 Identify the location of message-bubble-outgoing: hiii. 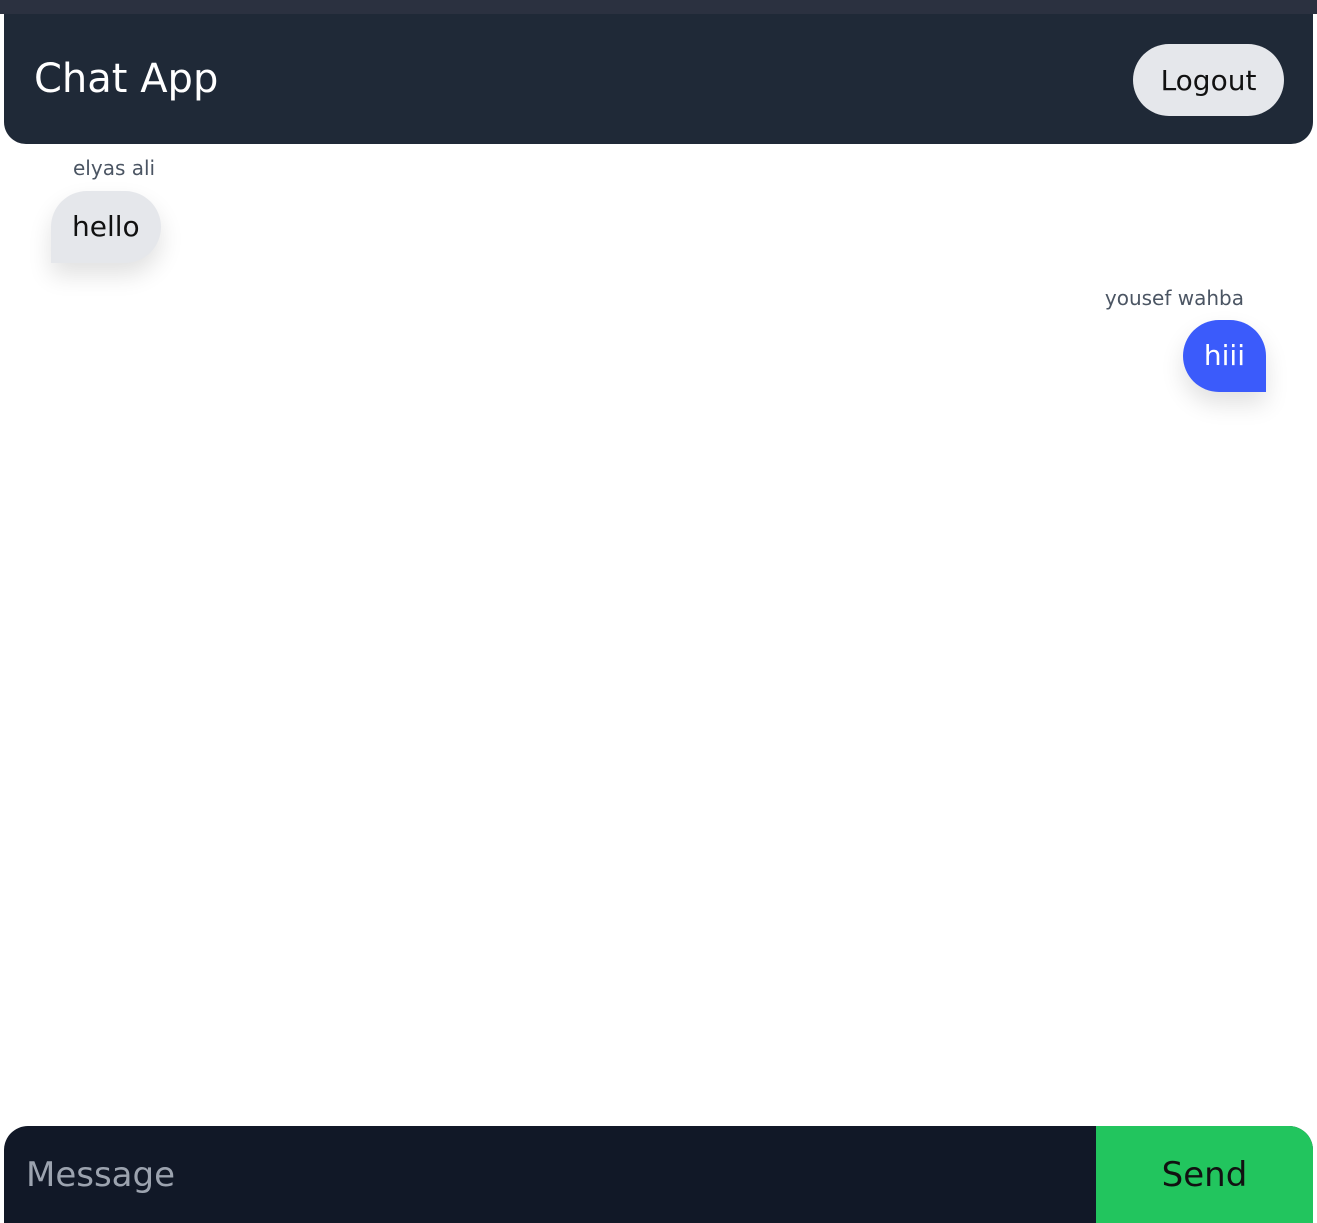
(1224, 356).